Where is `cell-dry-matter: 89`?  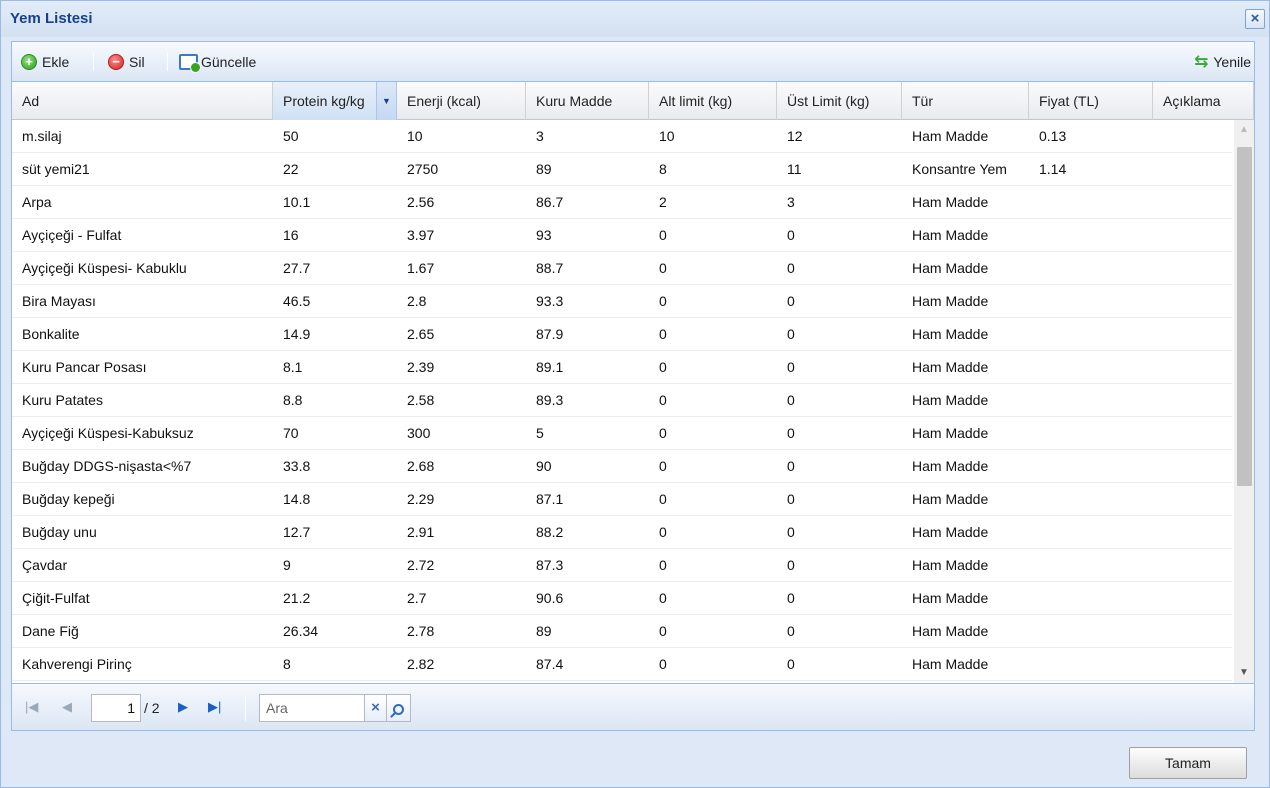
cell-dry-matter: 89 is located at coordinates (544, 169).